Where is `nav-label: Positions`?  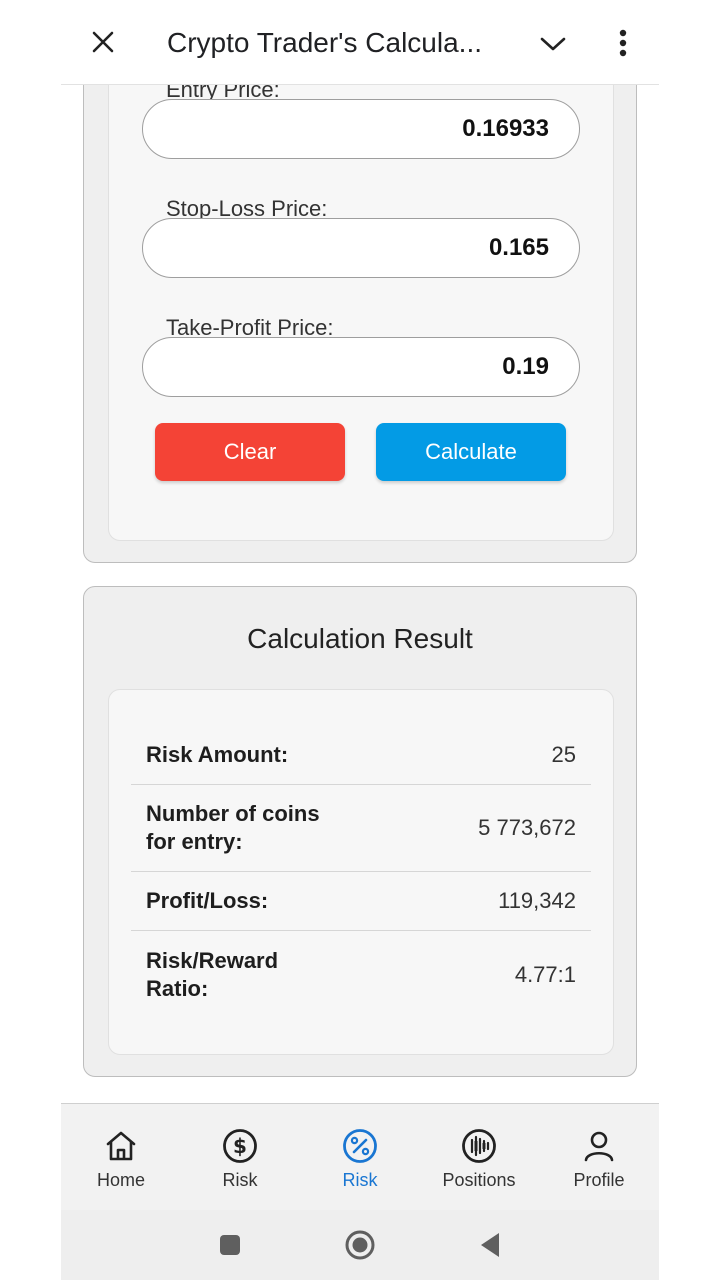 nav-label: Positions is located at coordinates (479, 1180).